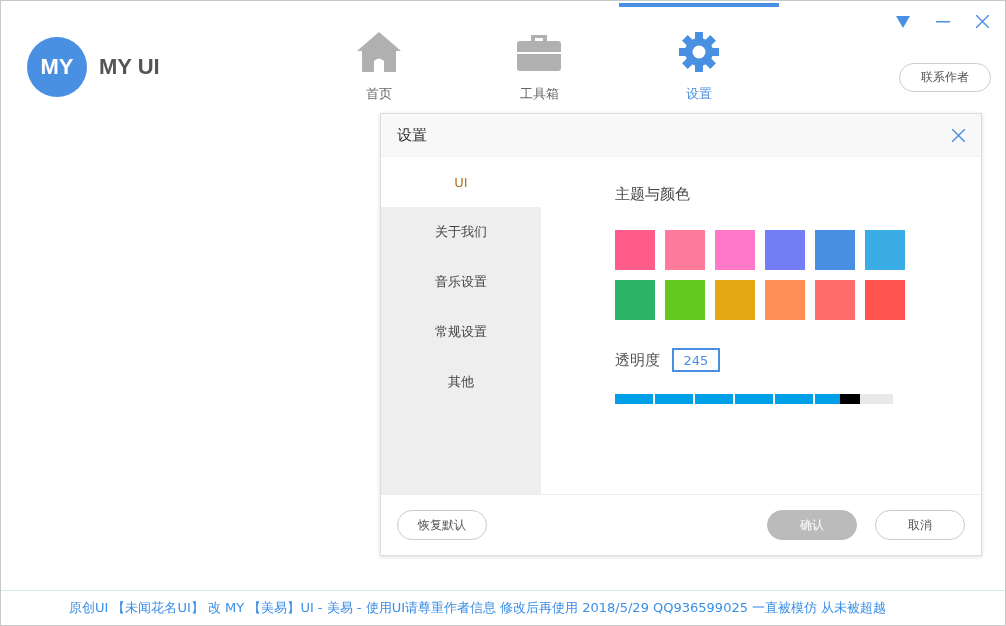 This screenshot has height=626, width=1006. What do you see at coordinates (653, 194) in the screenshot?
I see `section-heading: 主题与颜色` at bounding box center [653, 194].